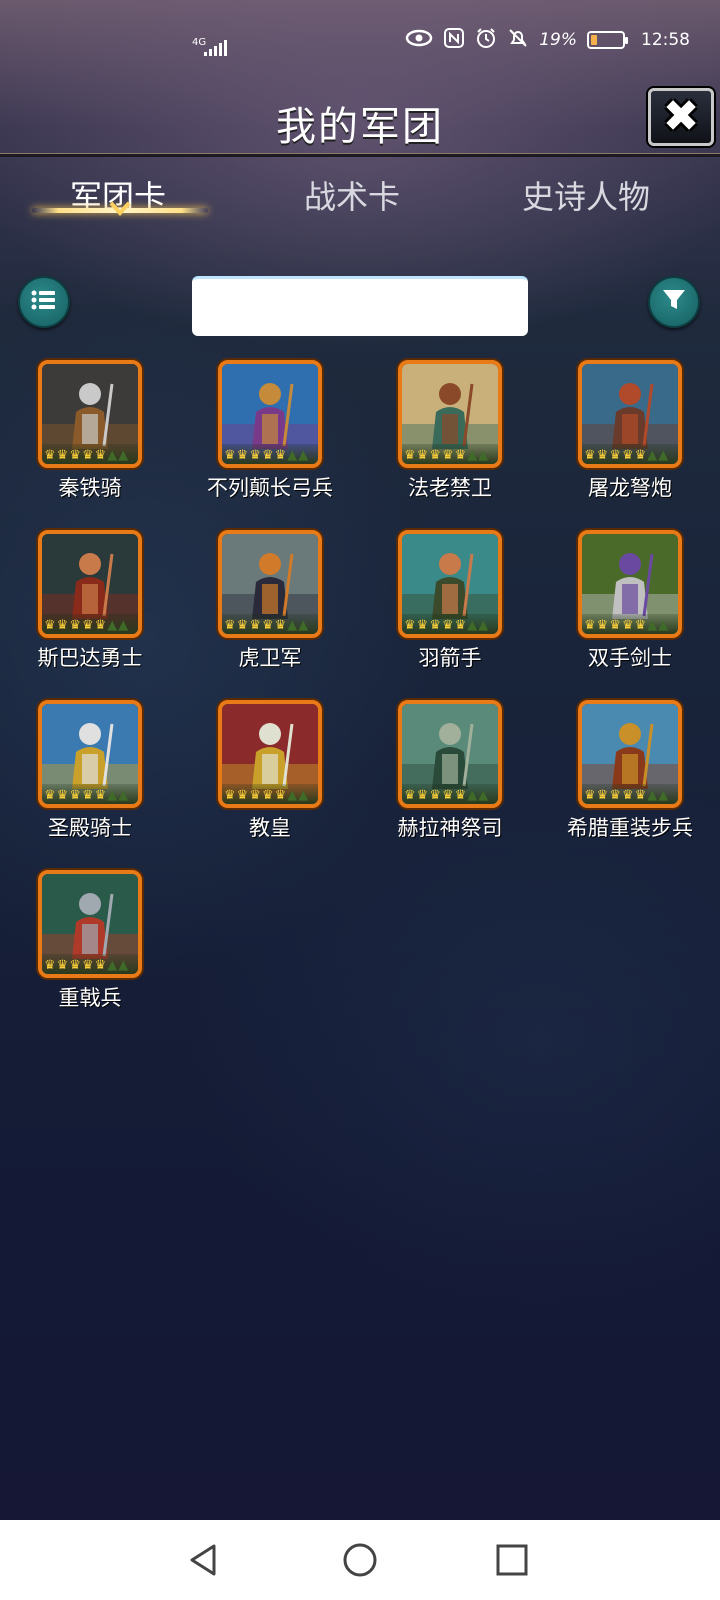 The height and width of the screenshot is (1600, 720). Describe the element at coordinates (586, 195) in the screenshot. I see `tab-epic-heroes: 史诗人物` at that location.